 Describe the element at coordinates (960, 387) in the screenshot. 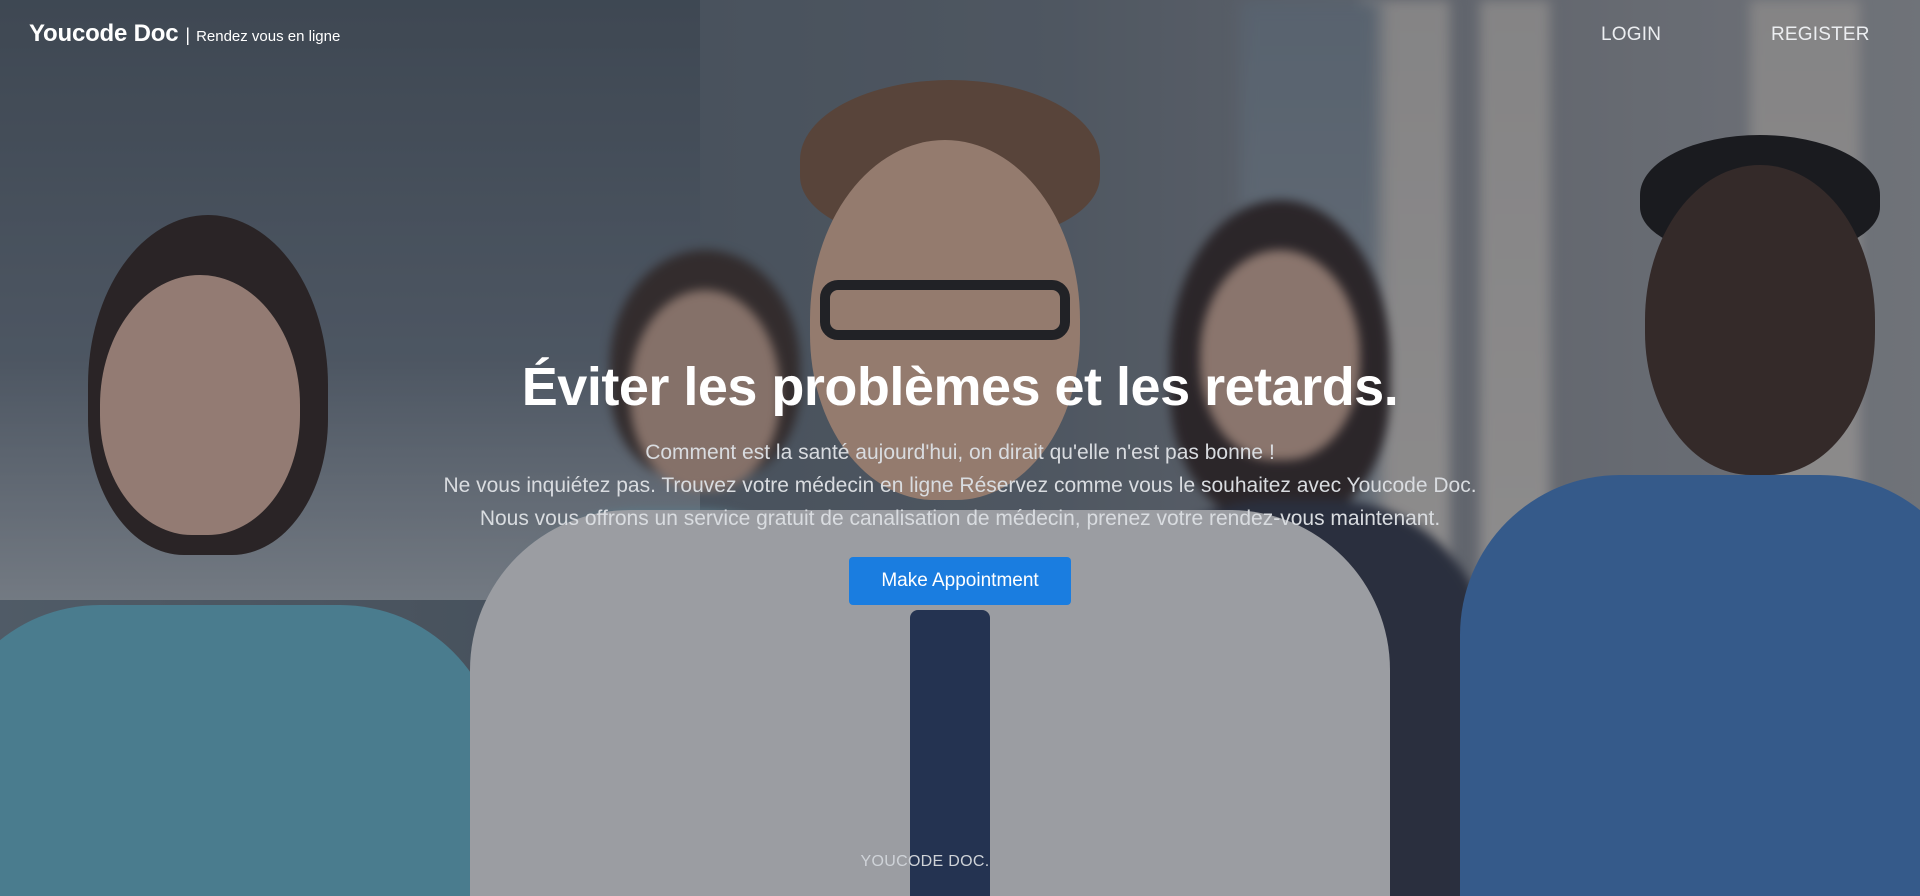

I see `hero-headline: Éviter les problèmes et les retards.` at that location.